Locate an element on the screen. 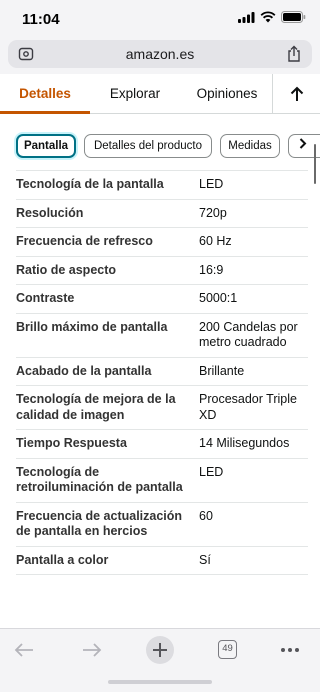 Image resolution: width=320 pixels, height=692 pixels. address-bar-area: amazon.es is located at coordinates (160, 56).